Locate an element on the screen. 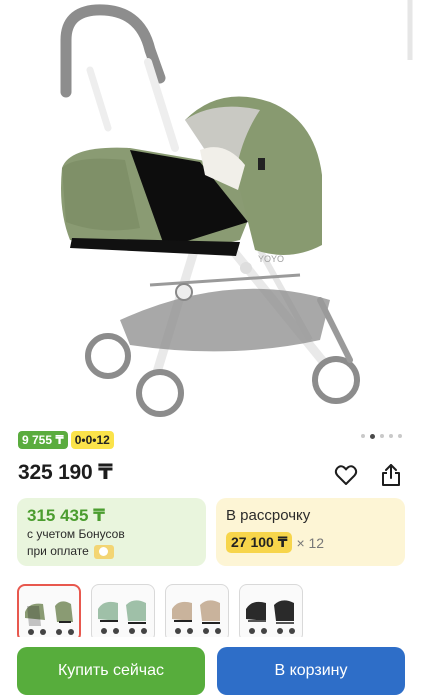  bonus-note: с учетом Бонусов is located at coordinates (76, 534).